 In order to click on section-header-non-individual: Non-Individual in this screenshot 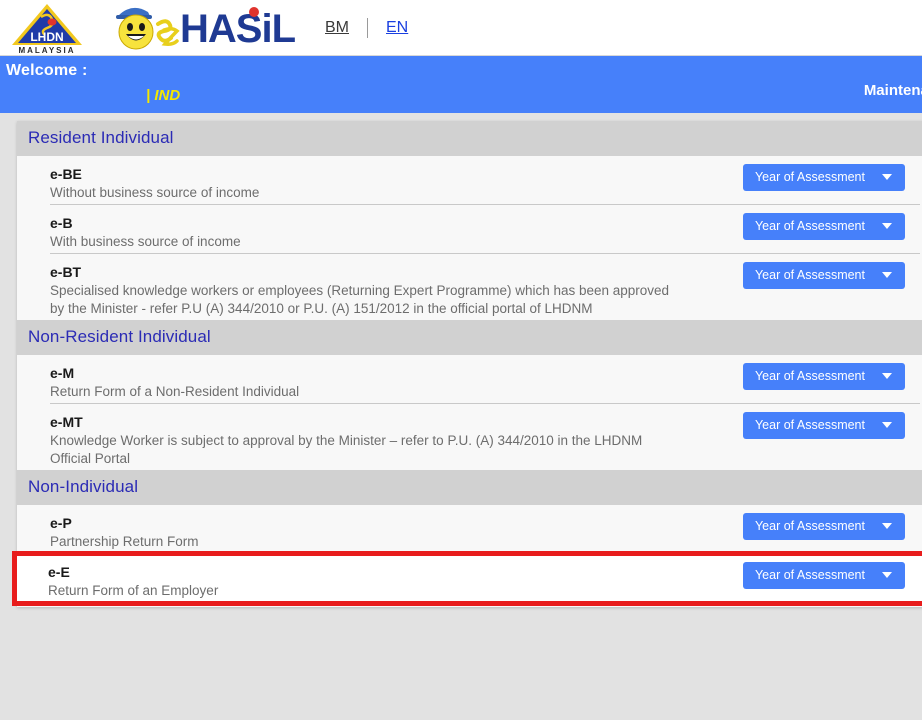, I will do `click(469, 487)`.